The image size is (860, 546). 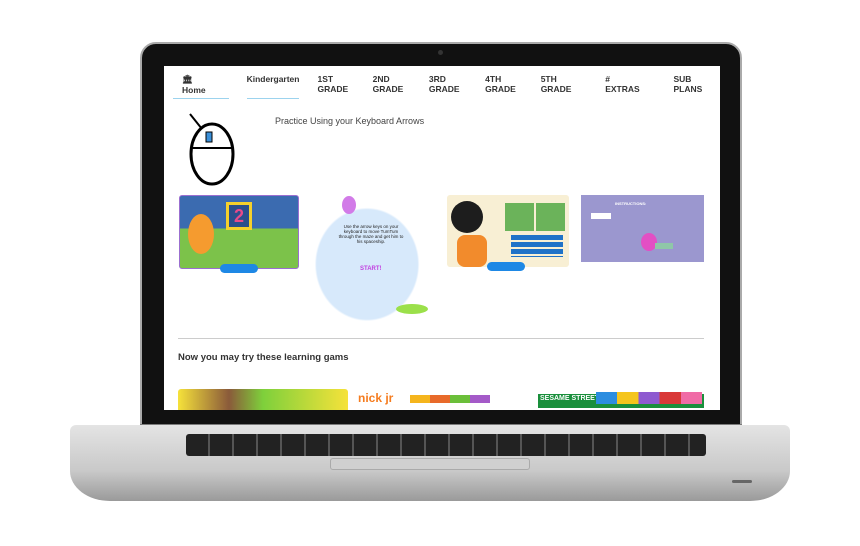 I want to click on boy-character, so click(x=467, y=217).